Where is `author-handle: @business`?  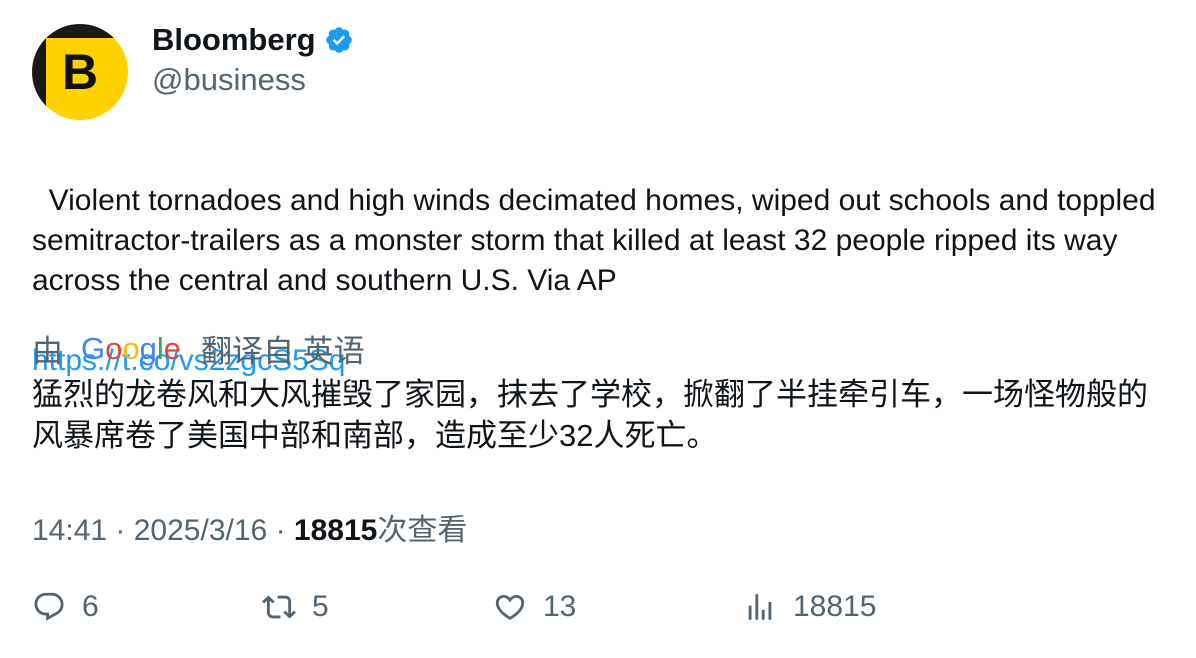
author-handle: @business is located at coordinates (229, 80).